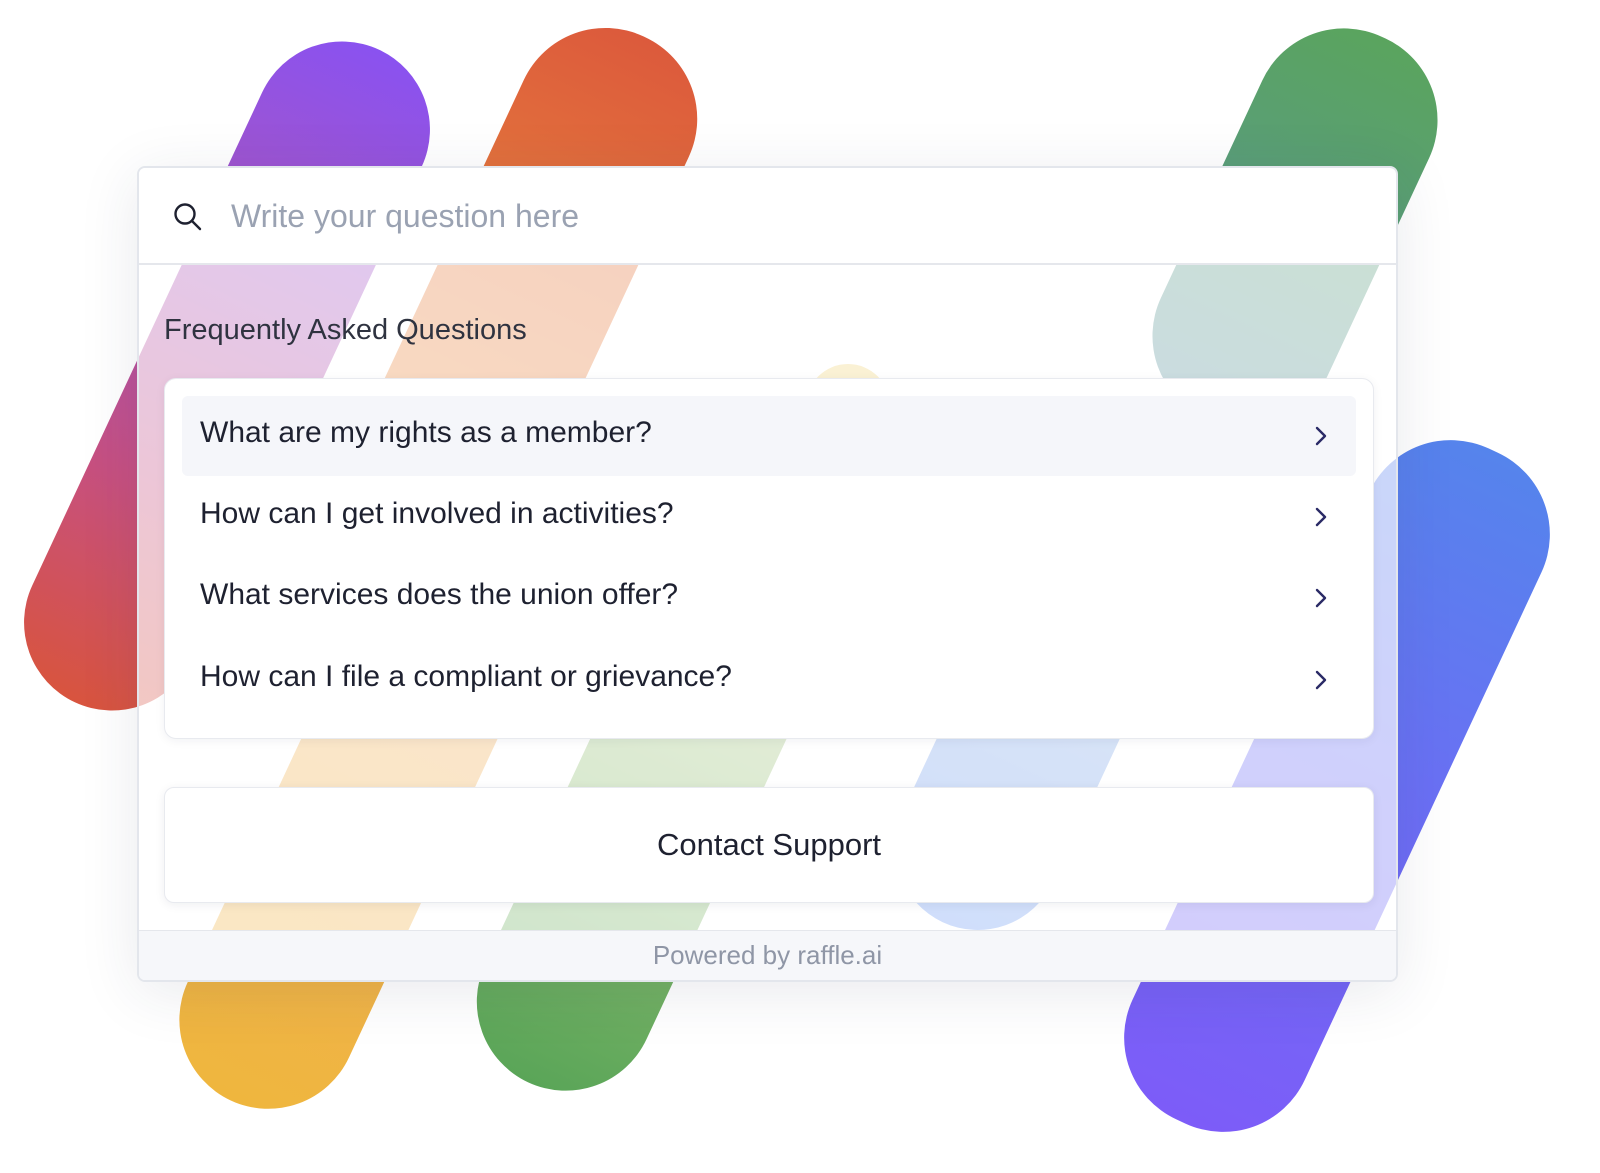  I want to click on faq-item: What services does the union offer?, so click(769, 598).